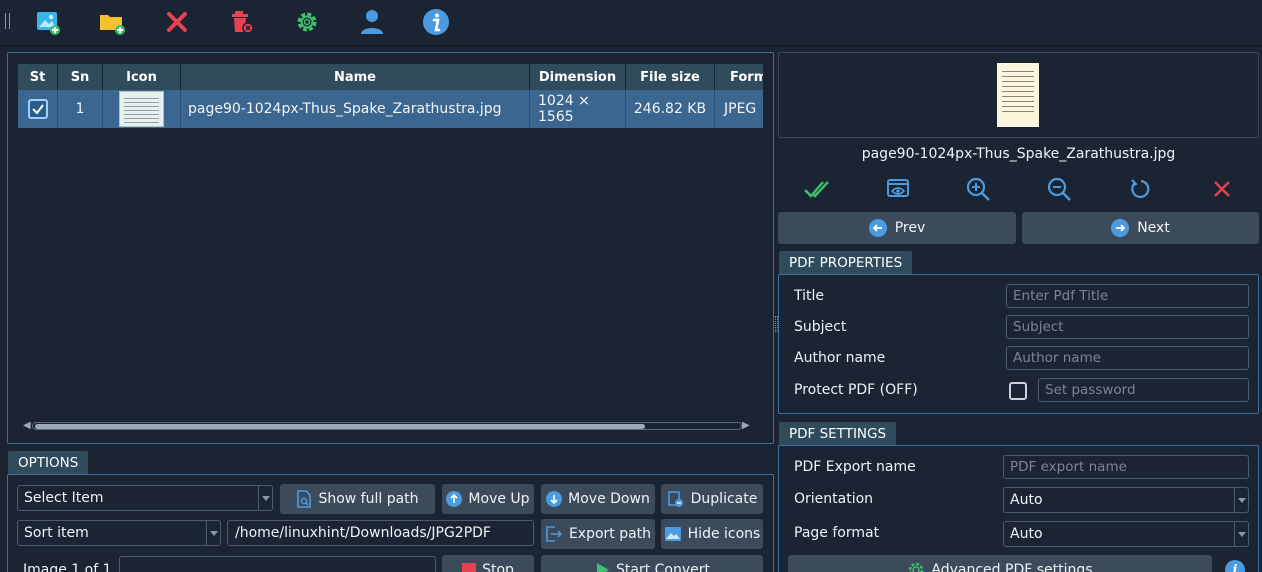  What do you see at coordinates (145, 498) in the screenshot?
I see `select-item-dropdown: Select Item` at bounding box center [145, 498].